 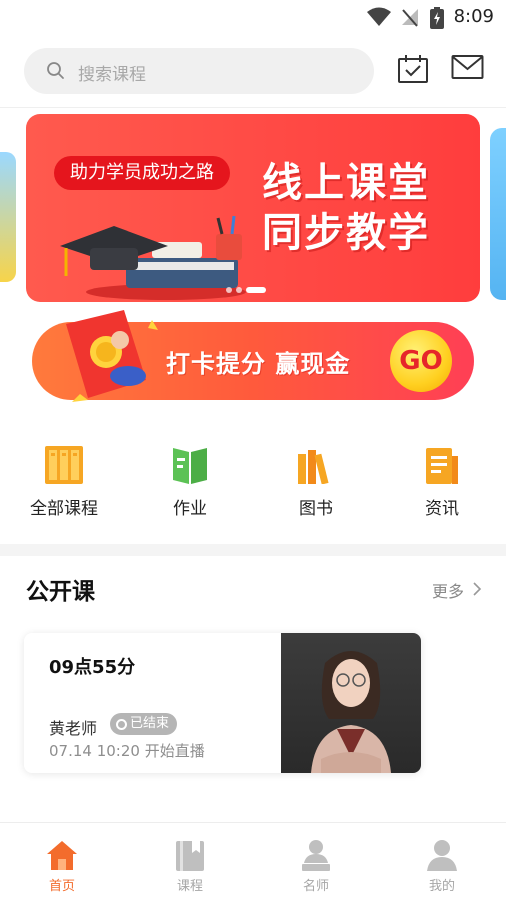 What do you see at coordinates (379, 16) in the screenshot?
I see `wifi-icon` at bounding box center [379, 16].